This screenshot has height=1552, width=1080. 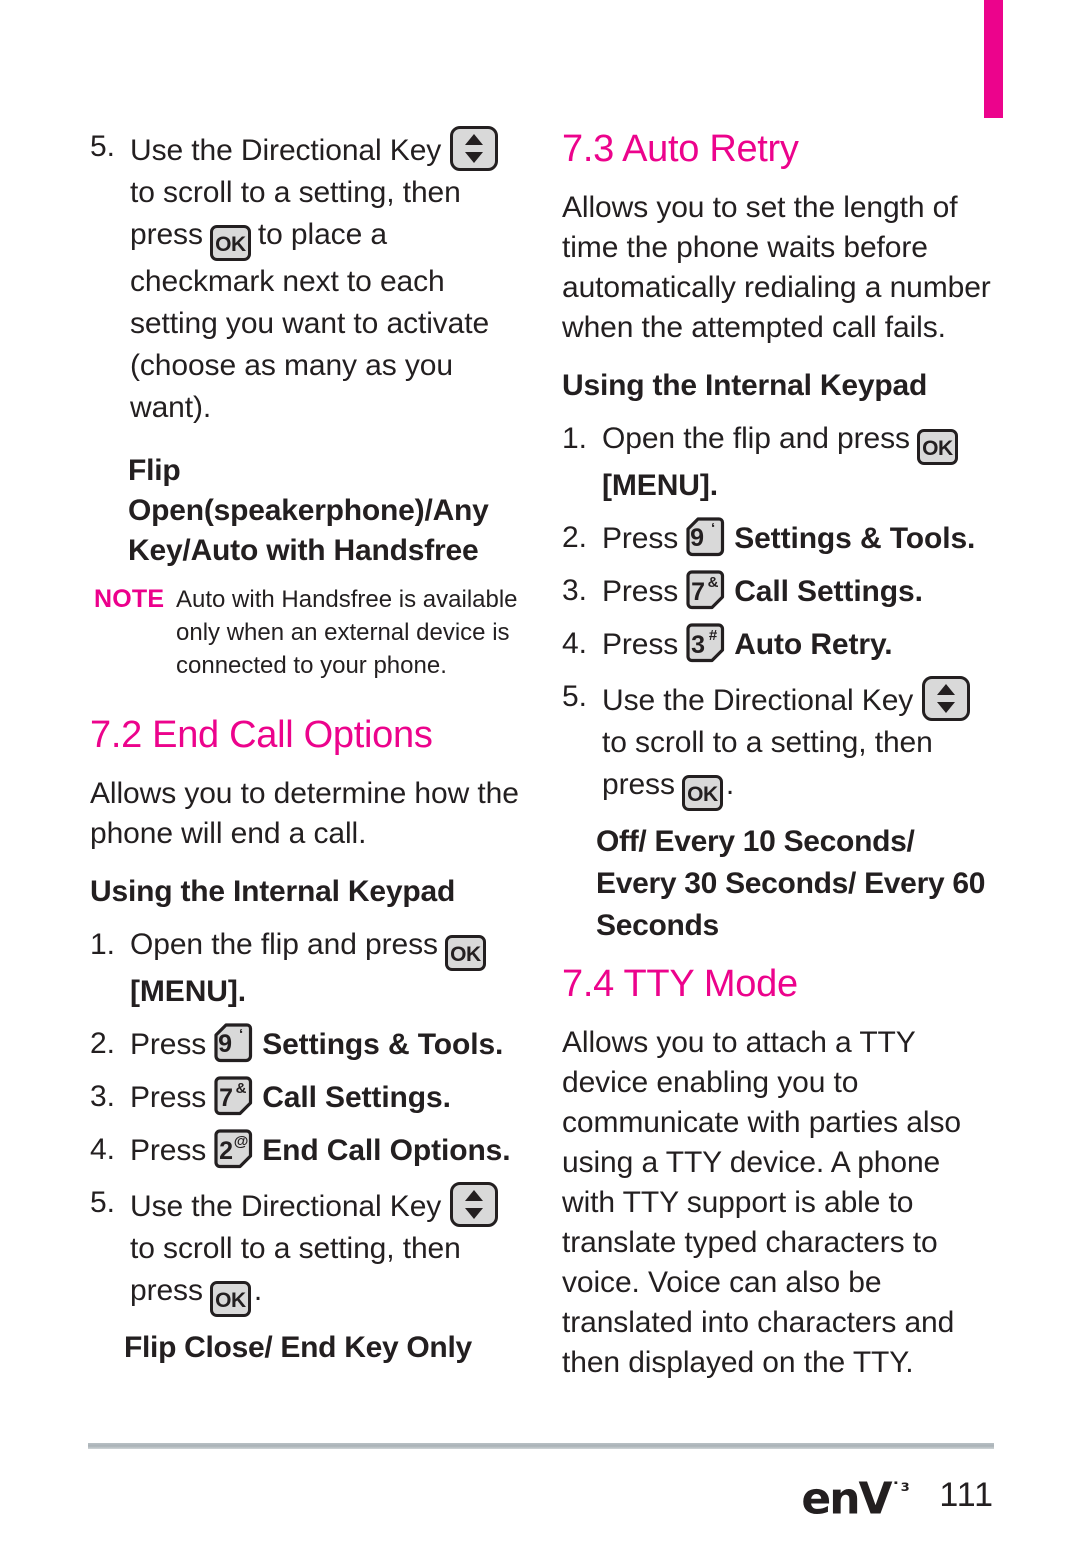 I want to click on list-item: 4. Press 2 @ End Call Options., so click(x=309, y=1150).